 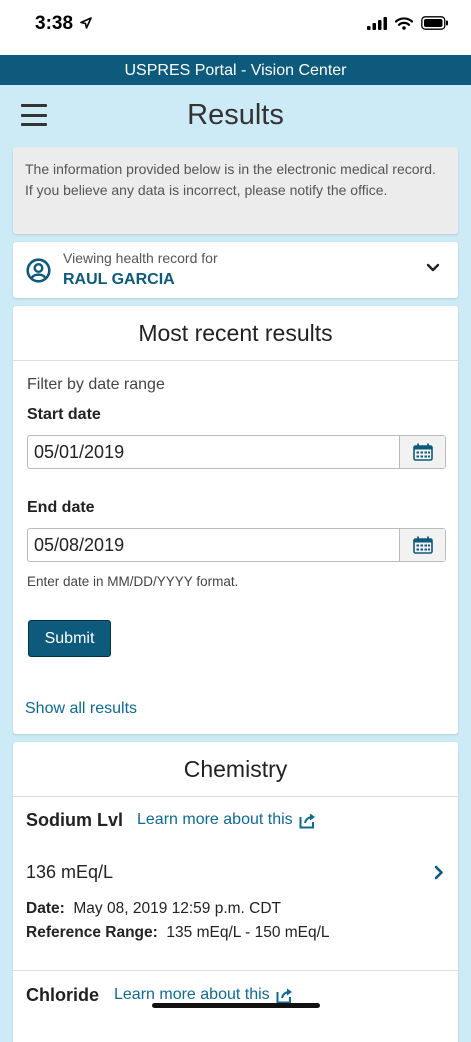 I want to click on show-all-results-link: Show all results, so click(x=81, y=709).